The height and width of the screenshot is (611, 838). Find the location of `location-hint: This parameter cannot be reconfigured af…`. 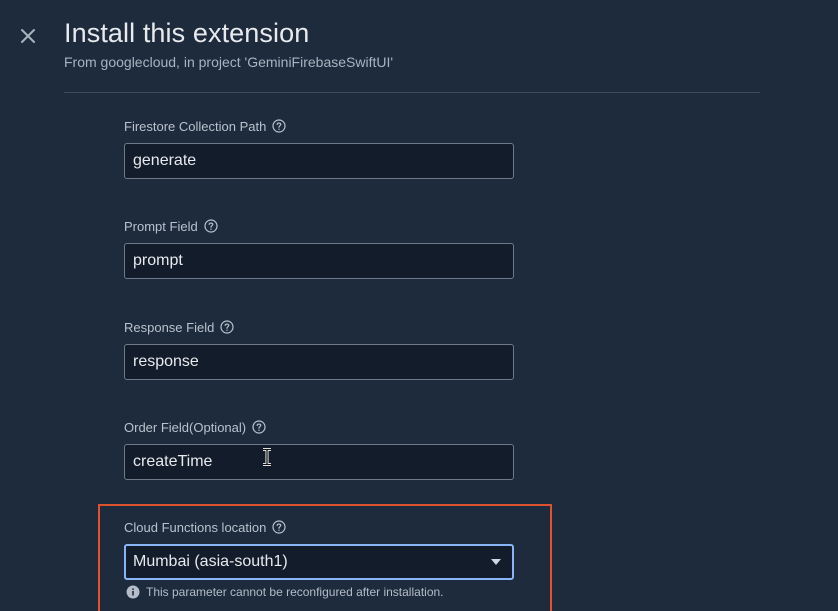

location-hint: This parameter cannot be reconfigured af… is located at coordinates (319, 592).